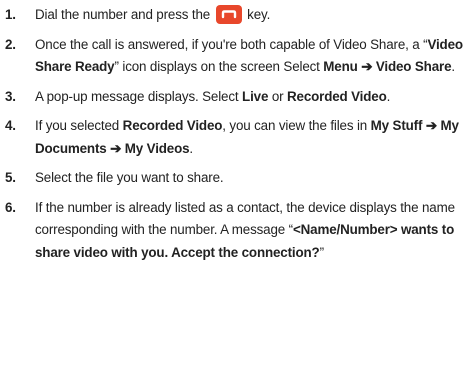  What do you see at coordinates (10, 125) in the screenshot?
I see `step-number: 4.` at bounding box center [10, 125].